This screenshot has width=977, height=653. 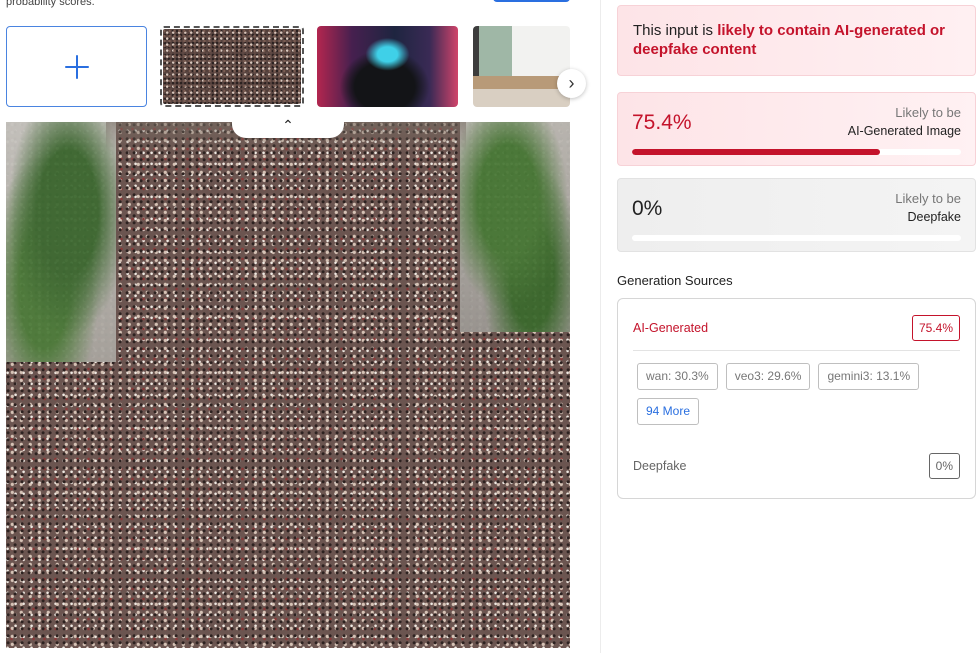 I want to click on deepfake-score-label-main: Deepfake, so click(x=934, y=217).